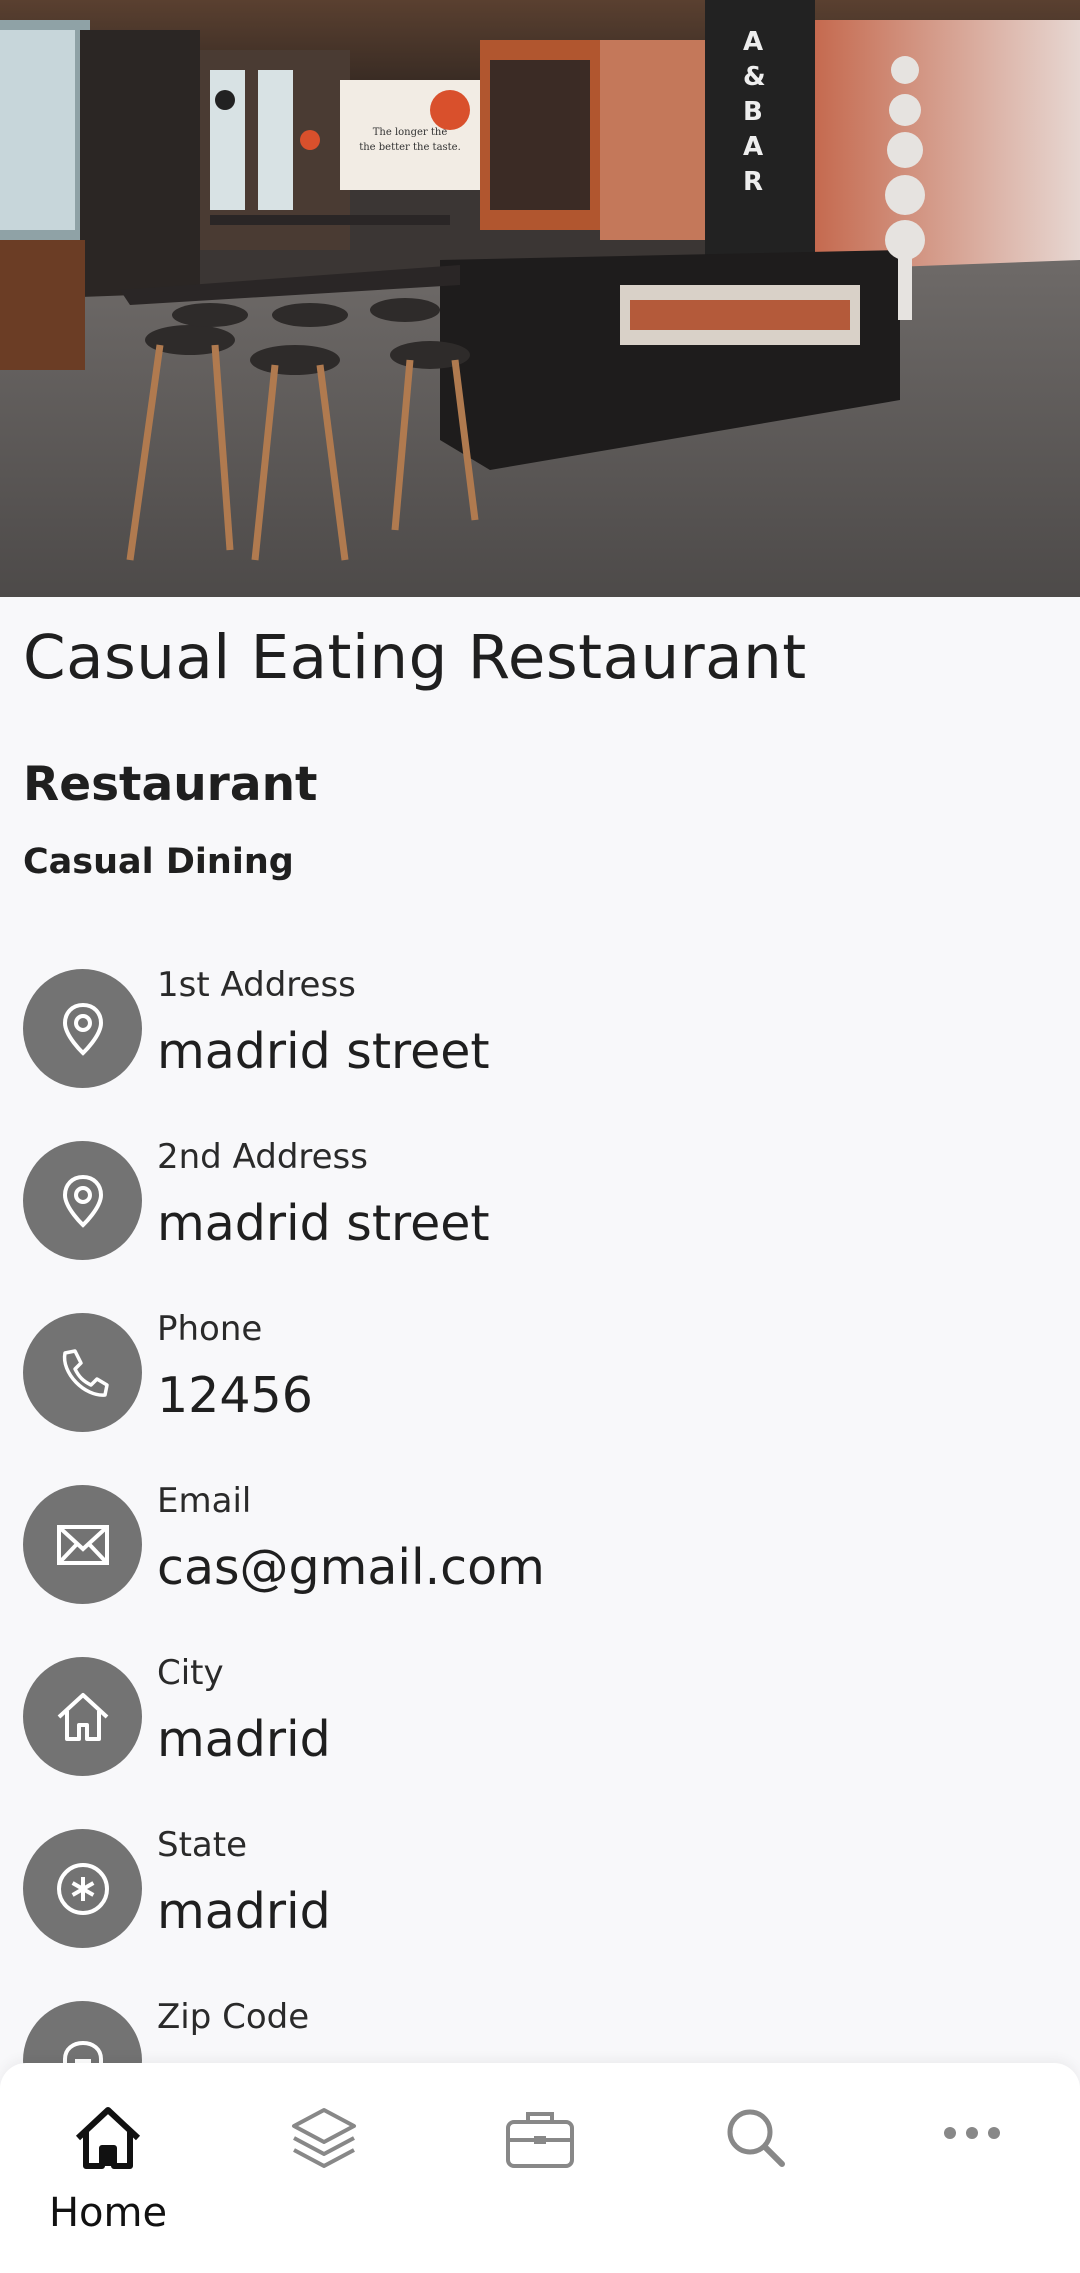 Image resolution: width=1080 pixels, height=2273 pixels. Describe the element at coordinates (82, 1888) in the screenshot. I see `asterisk-circle-icon` at that location.